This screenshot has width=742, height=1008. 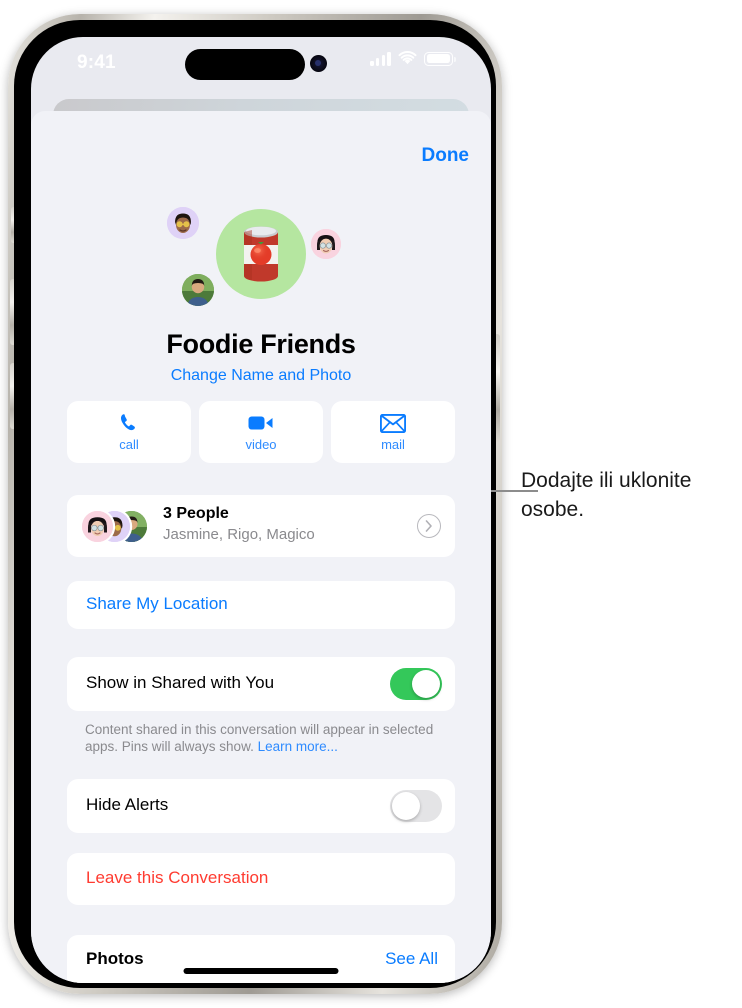 What do you see at coordinates (196, 513) in the screenshot?
I see `people-title: 3 People` at bounding box center [196, 513].